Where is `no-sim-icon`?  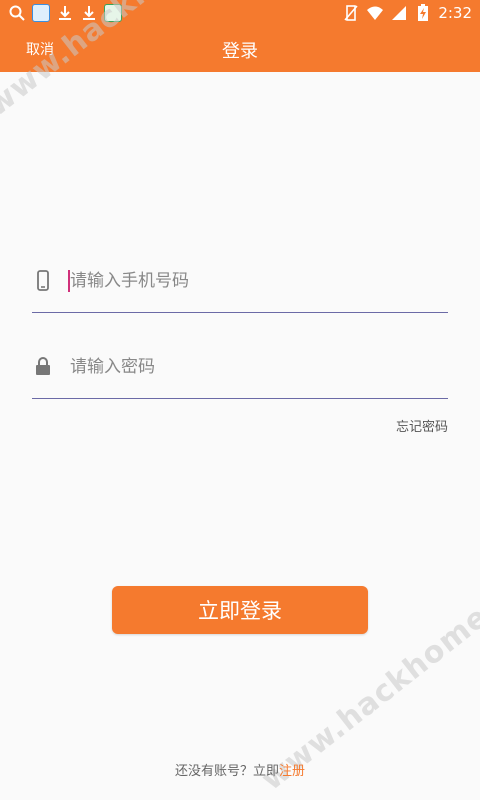
no-sim-icon is located at coordinates (351, 13).